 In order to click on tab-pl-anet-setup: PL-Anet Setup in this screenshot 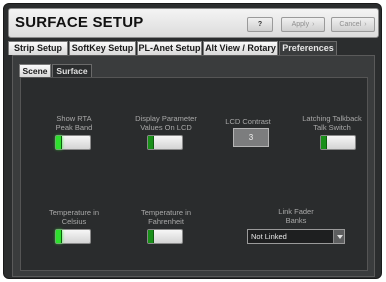, I will do `click(169, 48)`.